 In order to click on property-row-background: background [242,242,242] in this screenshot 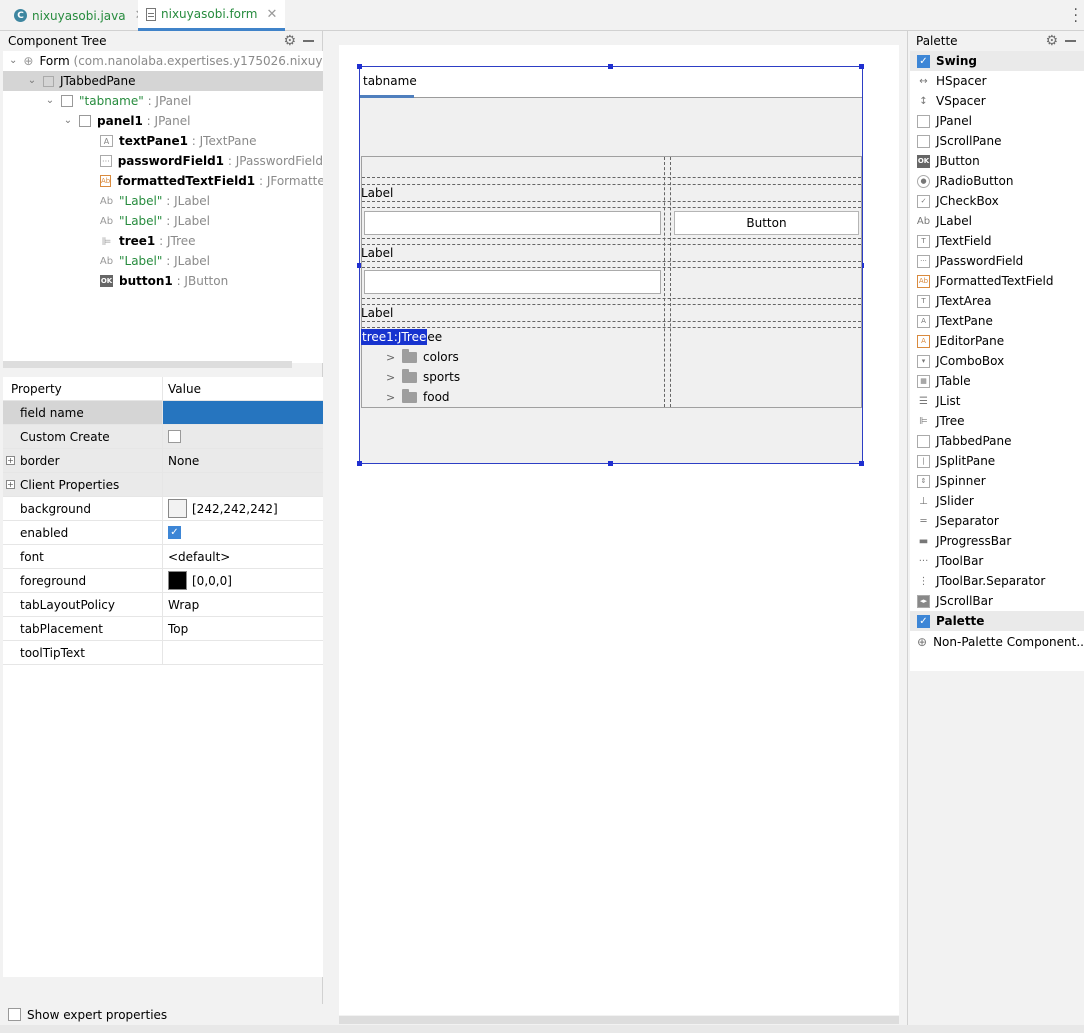, I will do `click(163, 509)`.